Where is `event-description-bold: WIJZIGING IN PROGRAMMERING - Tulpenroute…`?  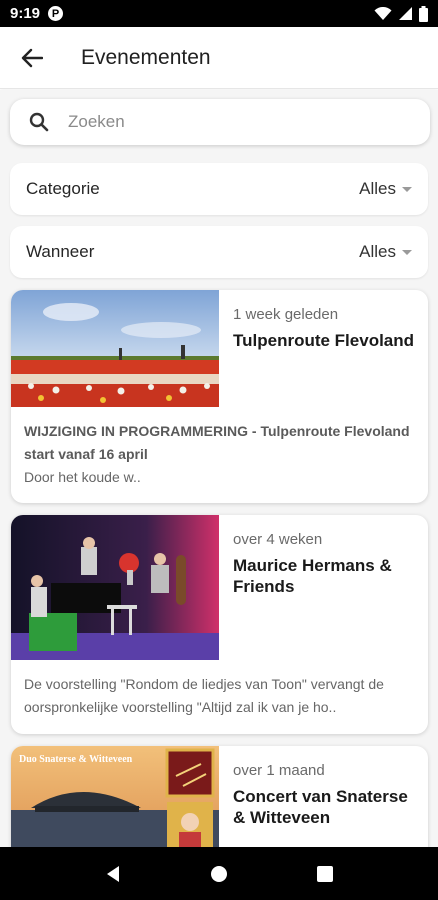
event-description-bold: WIJZIGING IN PROGRAMMERING - Tulpenroute… is located at coordinates (217, 442).